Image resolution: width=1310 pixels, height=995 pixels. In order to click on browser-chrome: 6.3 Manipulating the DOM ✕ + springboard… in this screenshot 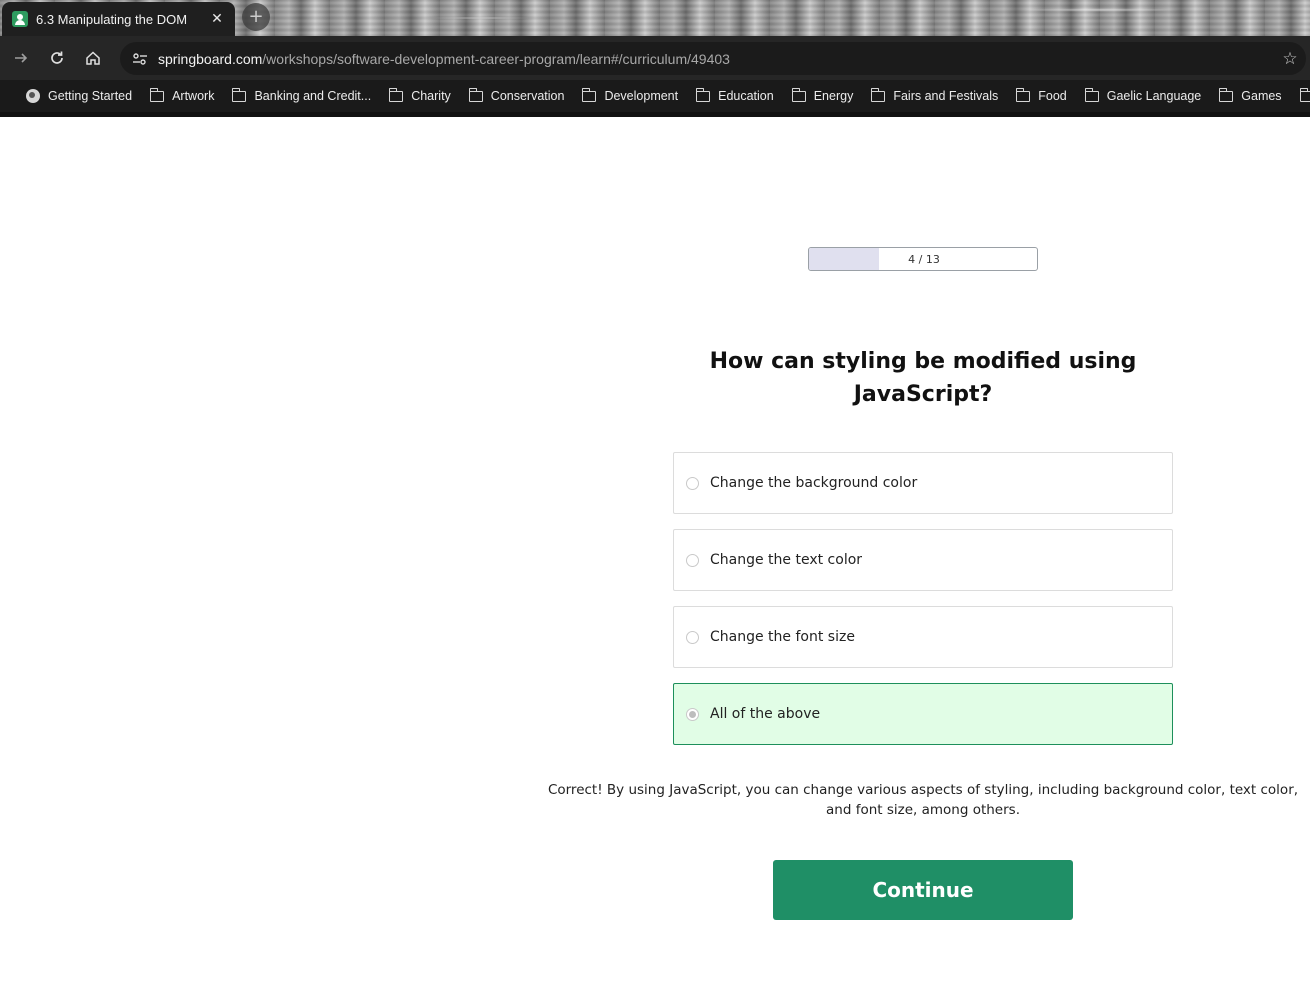, I will do `click(655, 58)`.